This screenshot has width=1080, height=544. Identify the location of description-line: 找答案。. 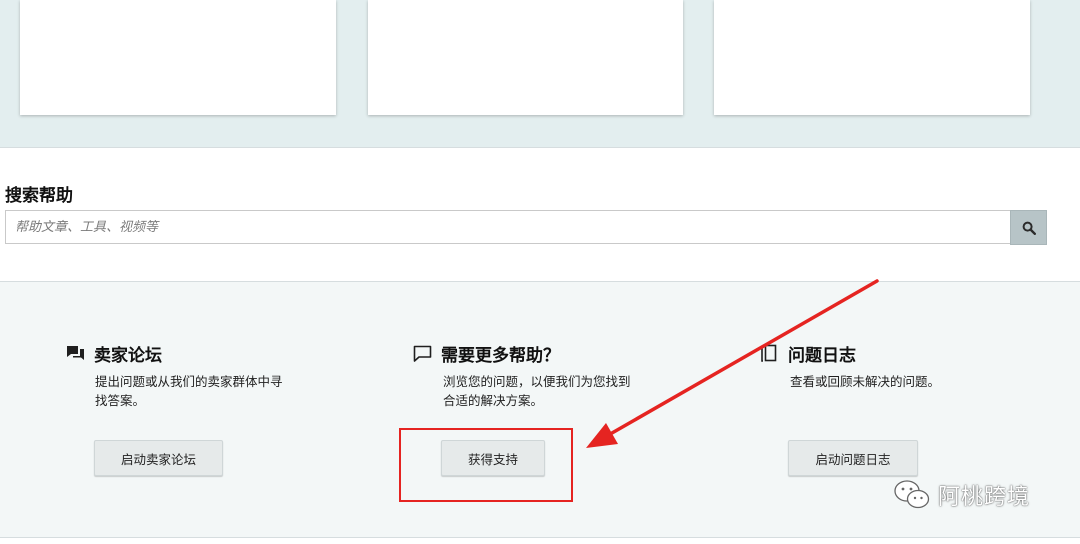
(120, 400).